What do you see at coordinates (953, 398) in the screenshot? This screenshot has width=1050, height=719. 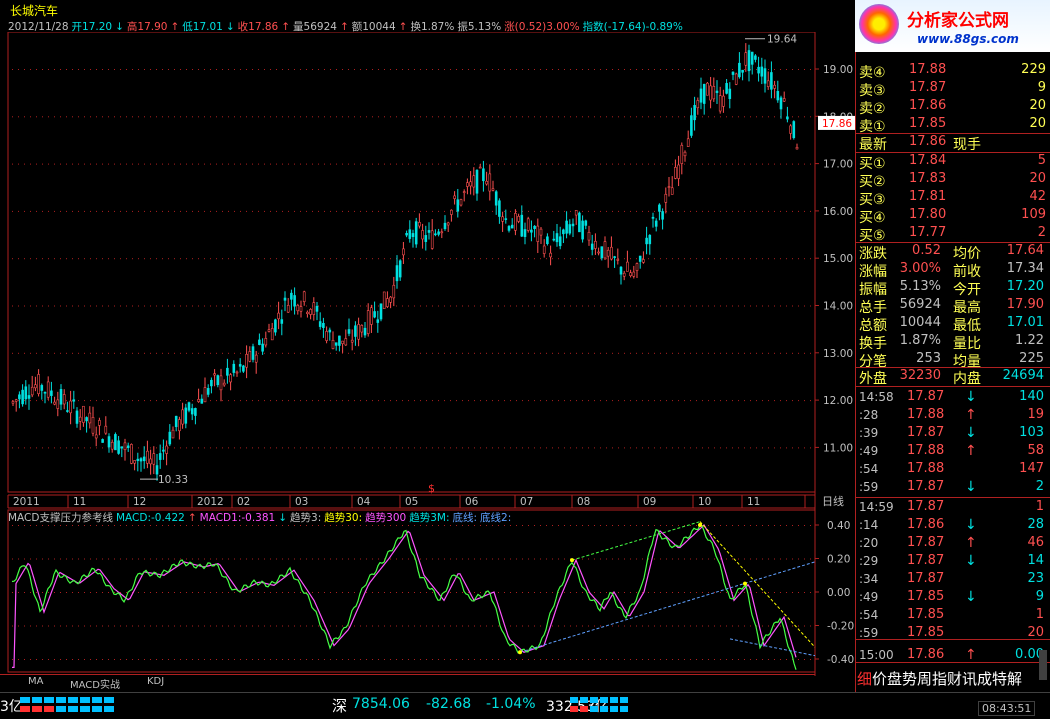 I see `tick-row: 14:58 17.87 ↓ 140` at bounding box center [953, 398].